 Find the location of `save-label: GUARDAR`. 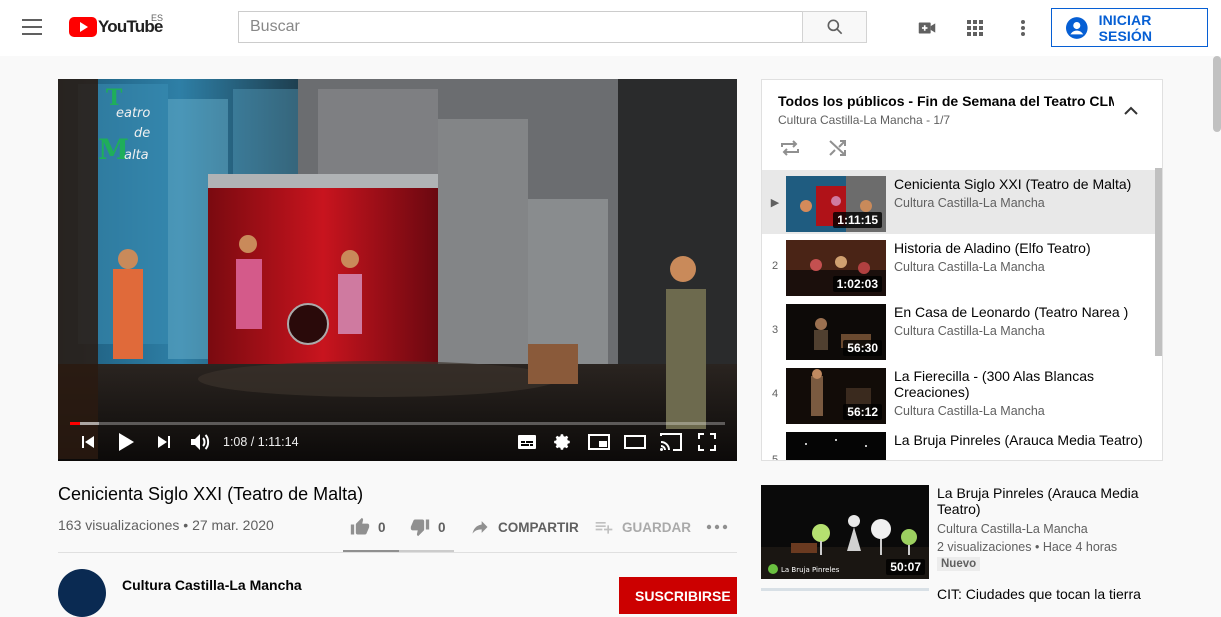

save-label: GUARDAR is located at coordinates (656, 527).